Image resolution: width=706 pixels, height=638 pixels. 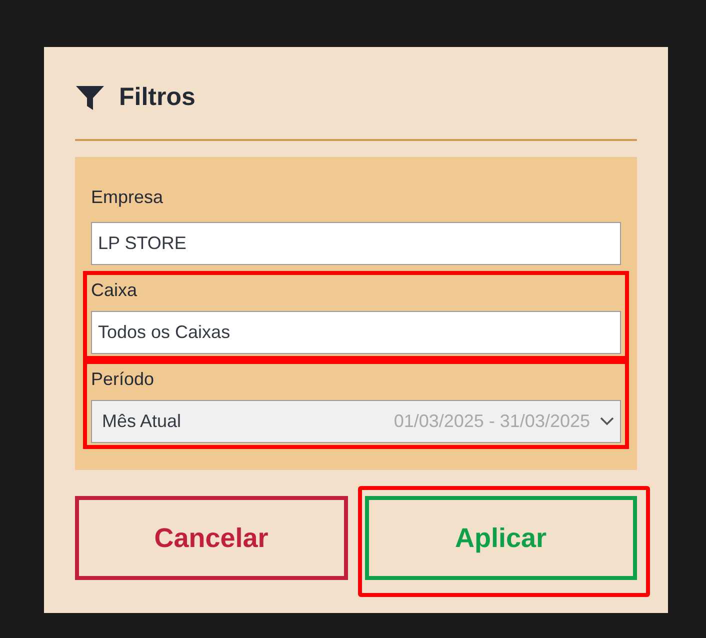 What do you see at coordinates (90, 98) in the screenshot?
I see `filter-icon` at bounding box center [90, 98].